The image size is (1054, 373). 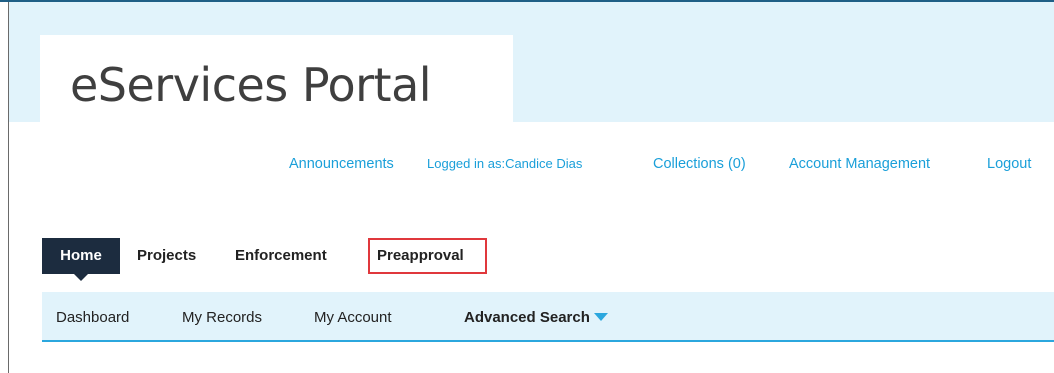 What do you see at coordinates (527, 317) in the screenshot?
I see `advanced-search-label: Advanced Search` at bounding box center [527, 317].